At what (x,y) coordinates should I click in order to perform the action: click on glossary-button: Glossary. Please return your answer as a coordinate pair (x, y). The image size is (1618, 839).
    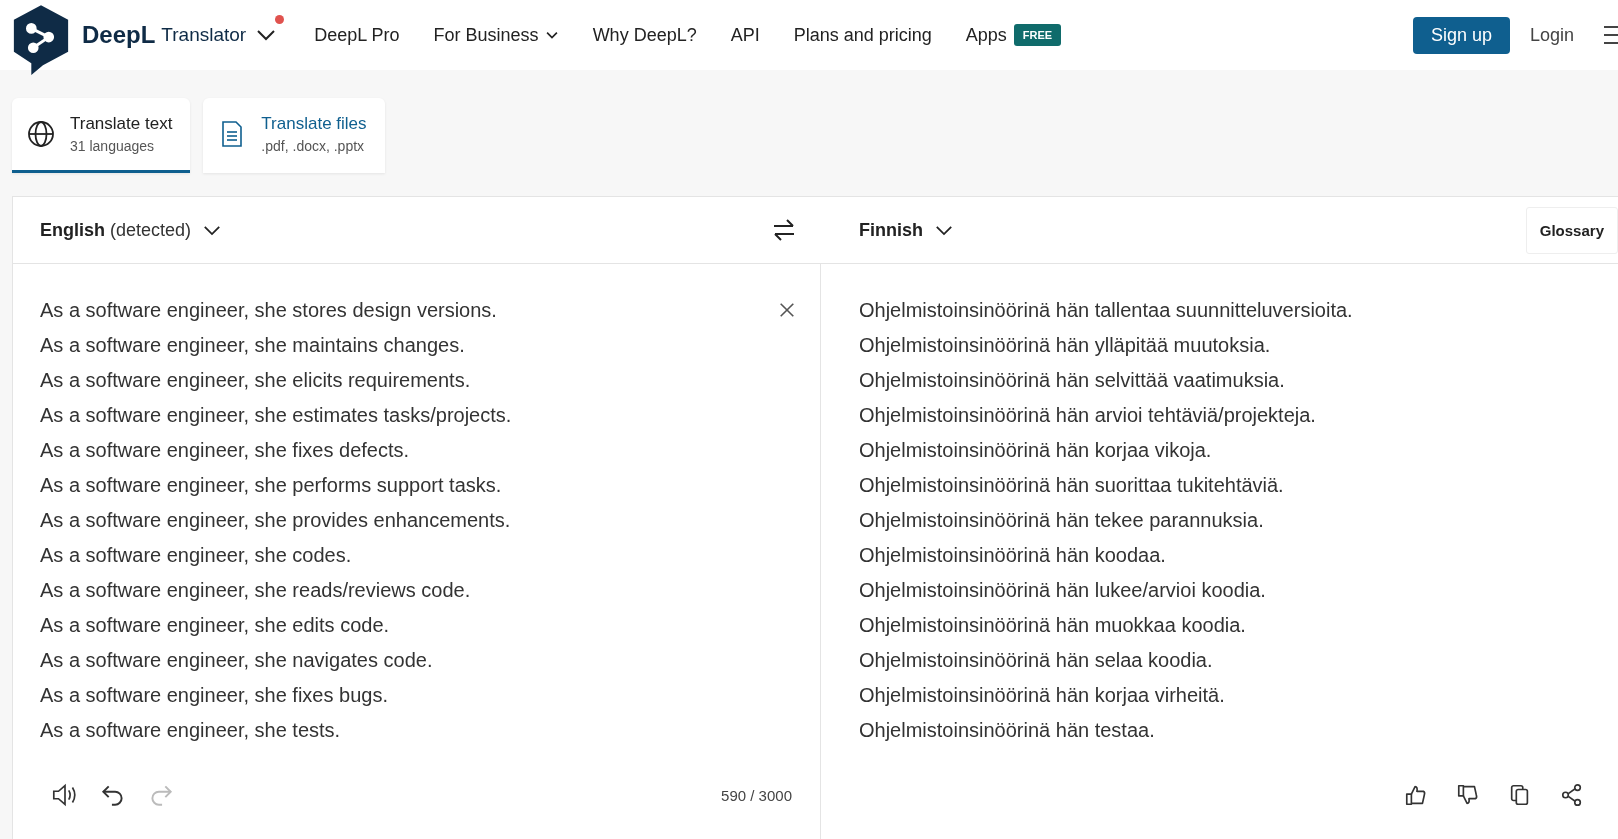
    Looking at the image, I should click on (1571, 230).